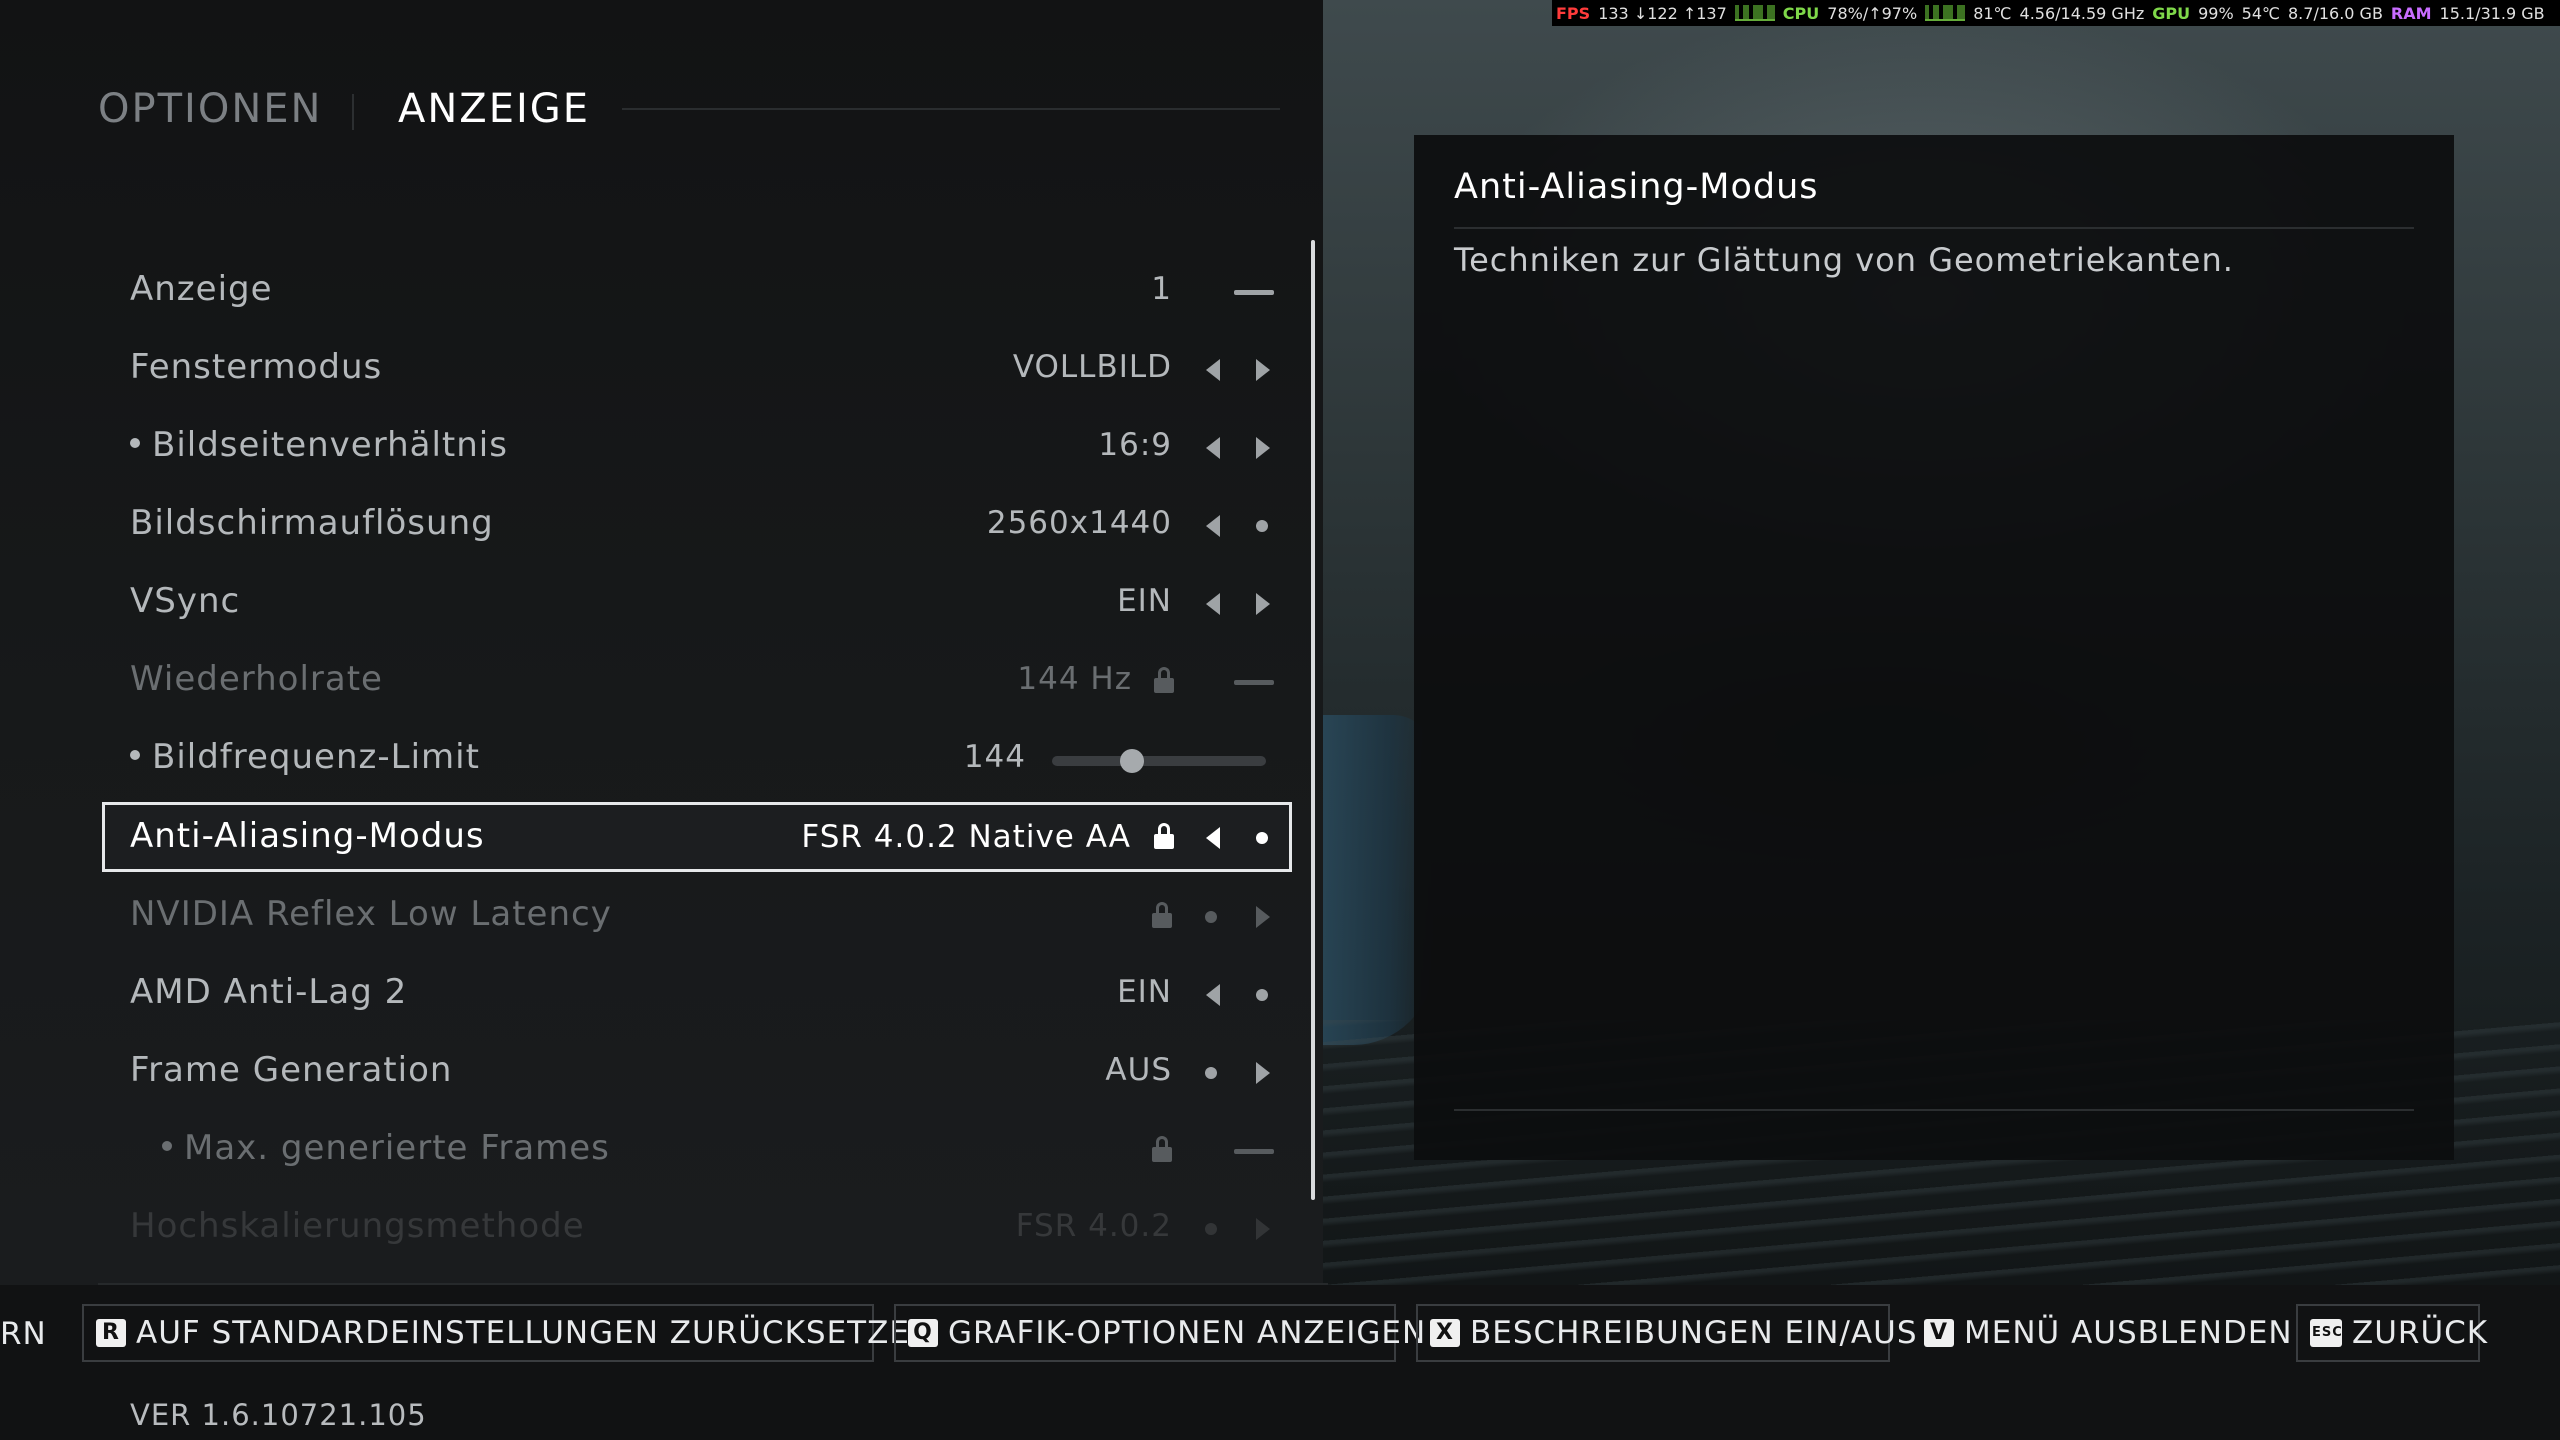 This screenshot has width=2560, height=1440. Describe the element at coordinates (1573, 13) in the screenshot. I see `fps-label: FPS` at that location.